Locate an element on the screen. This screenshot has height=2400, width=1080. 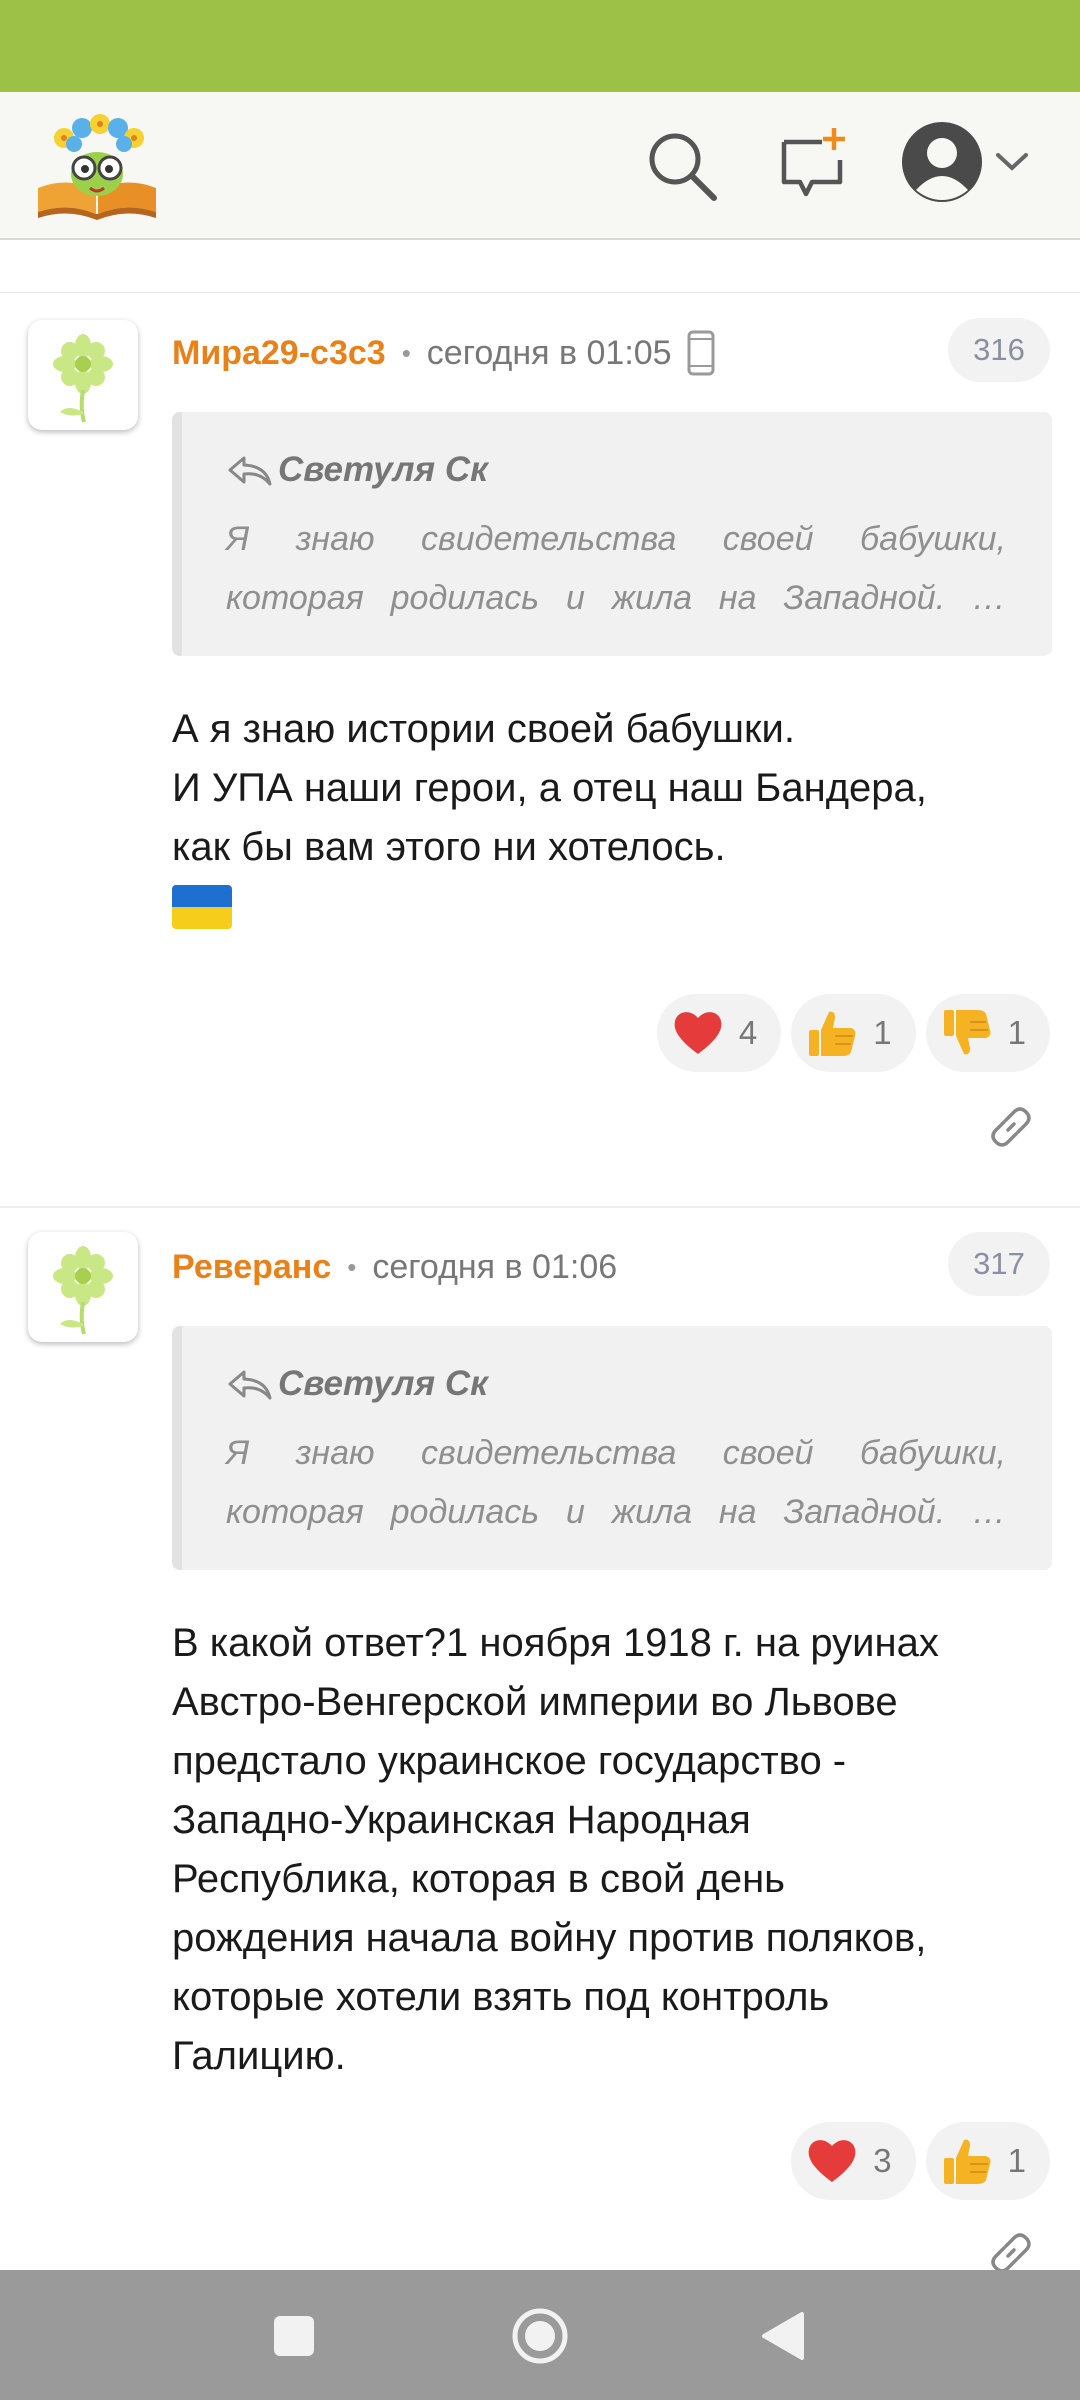
app-header is located at coordinates (540, 166).